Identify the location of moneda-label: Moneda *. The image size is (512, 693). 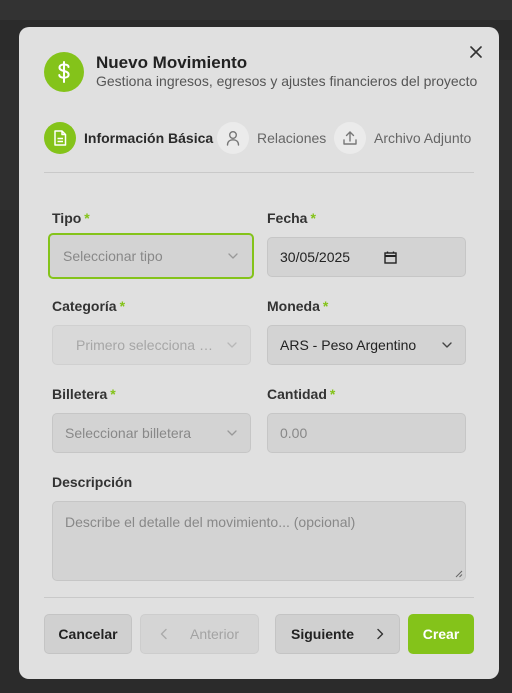
(298, 306).